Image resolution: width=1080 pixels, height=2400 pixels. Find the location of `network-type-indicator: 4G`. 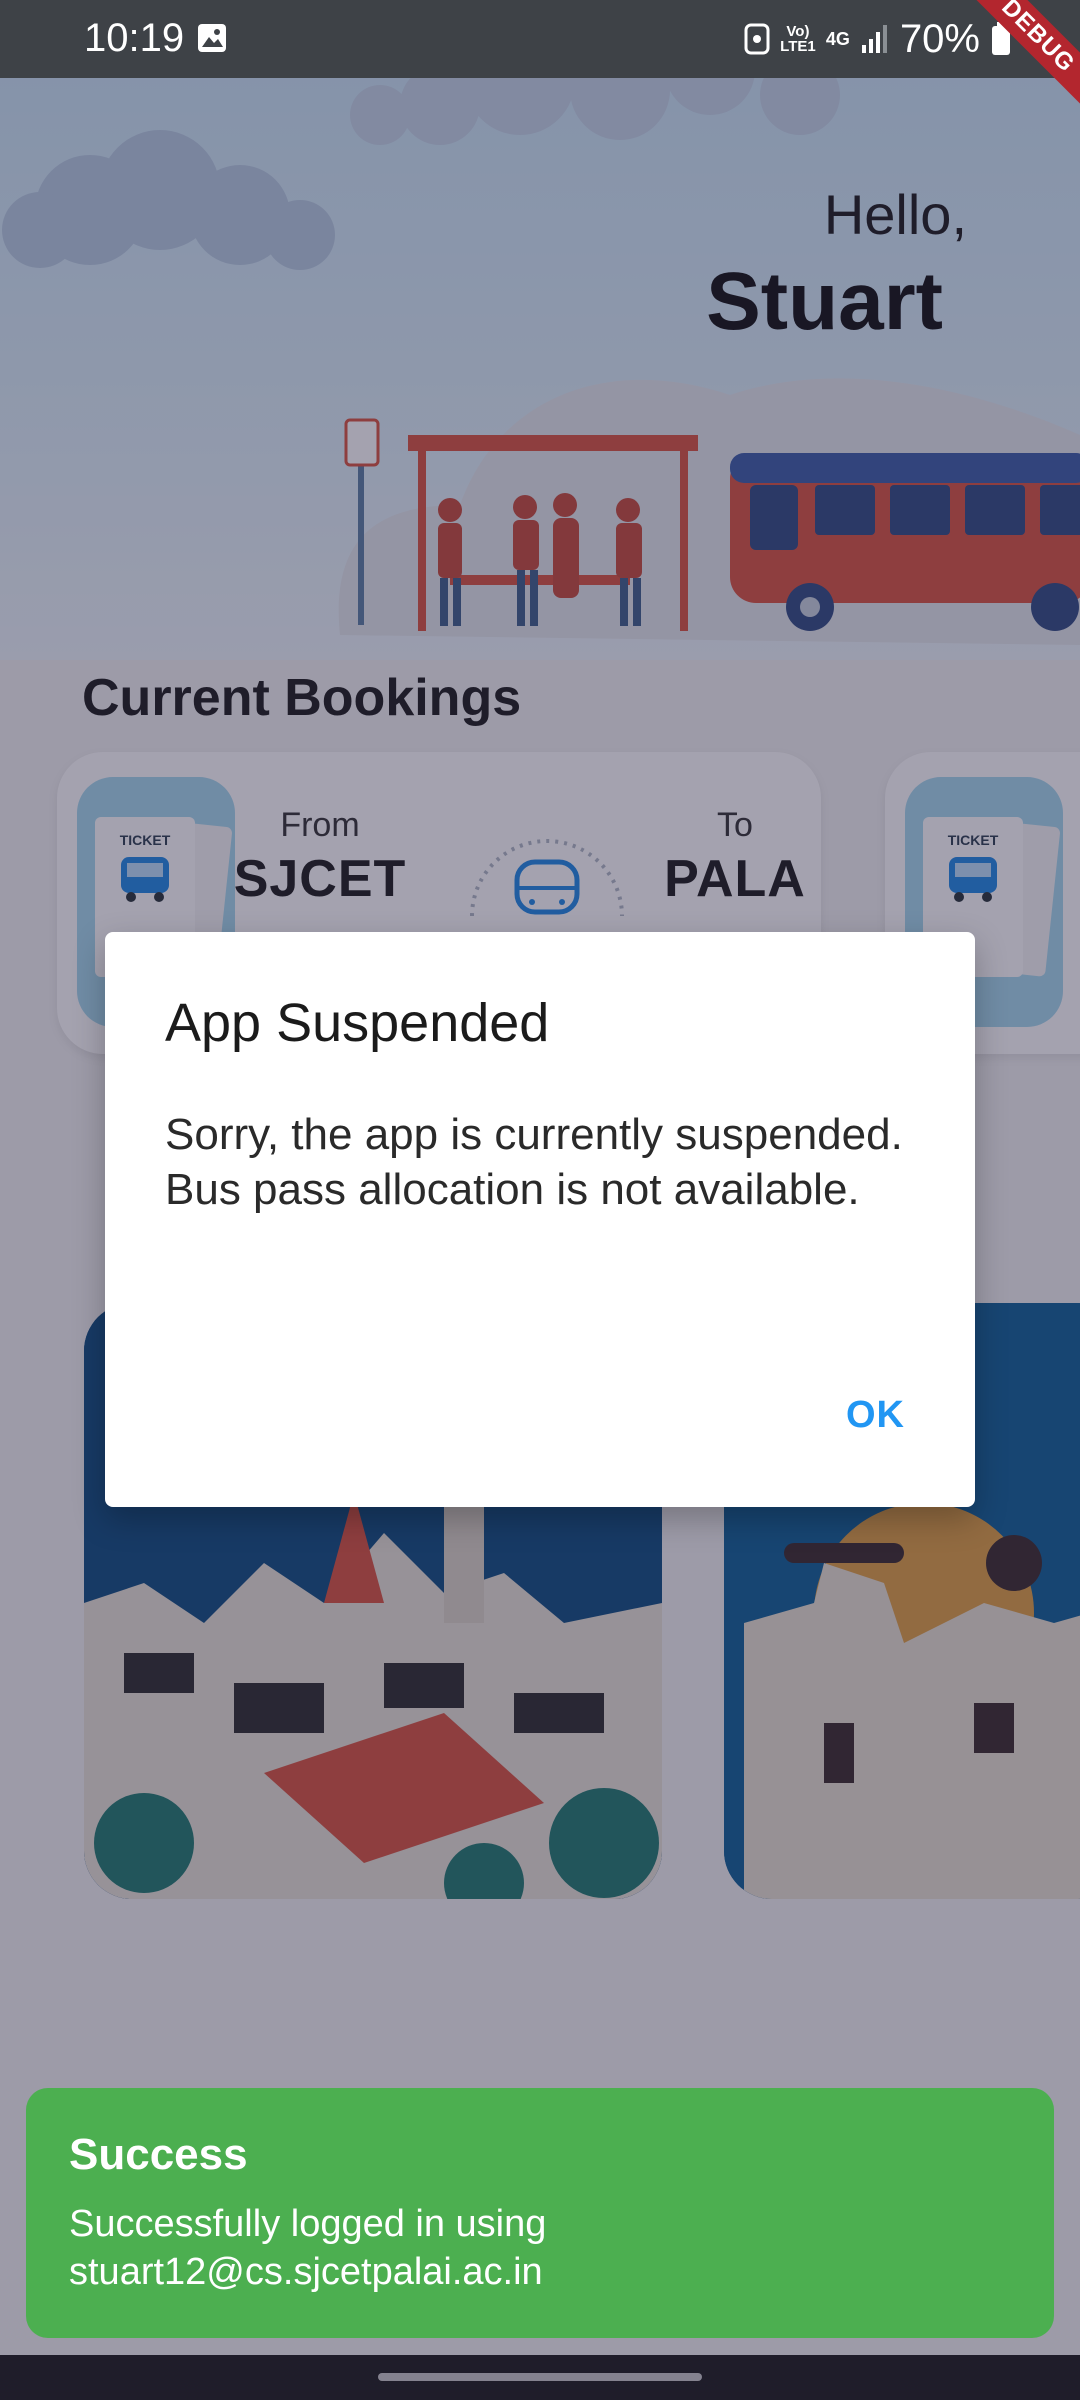

network-type-indicator: 4G is located at coordinates (837, 39).